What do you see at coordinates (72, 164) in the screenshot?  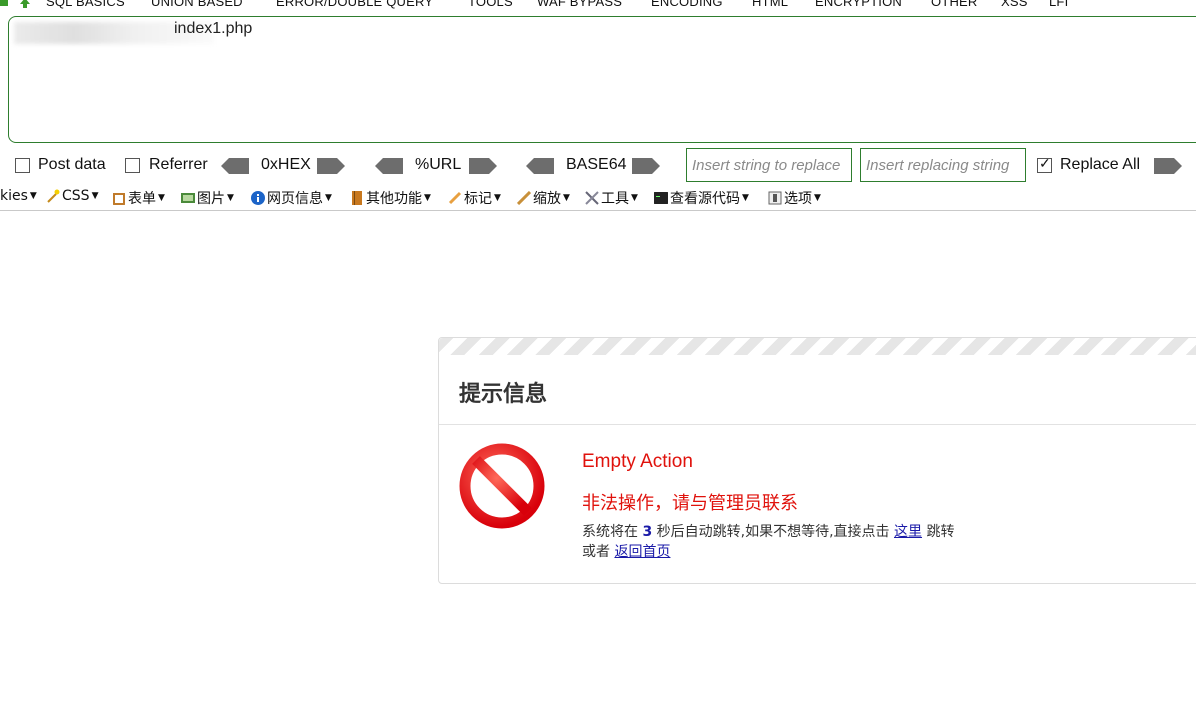 I see `post-data-label: Post data` at bounding box center [72, 164].